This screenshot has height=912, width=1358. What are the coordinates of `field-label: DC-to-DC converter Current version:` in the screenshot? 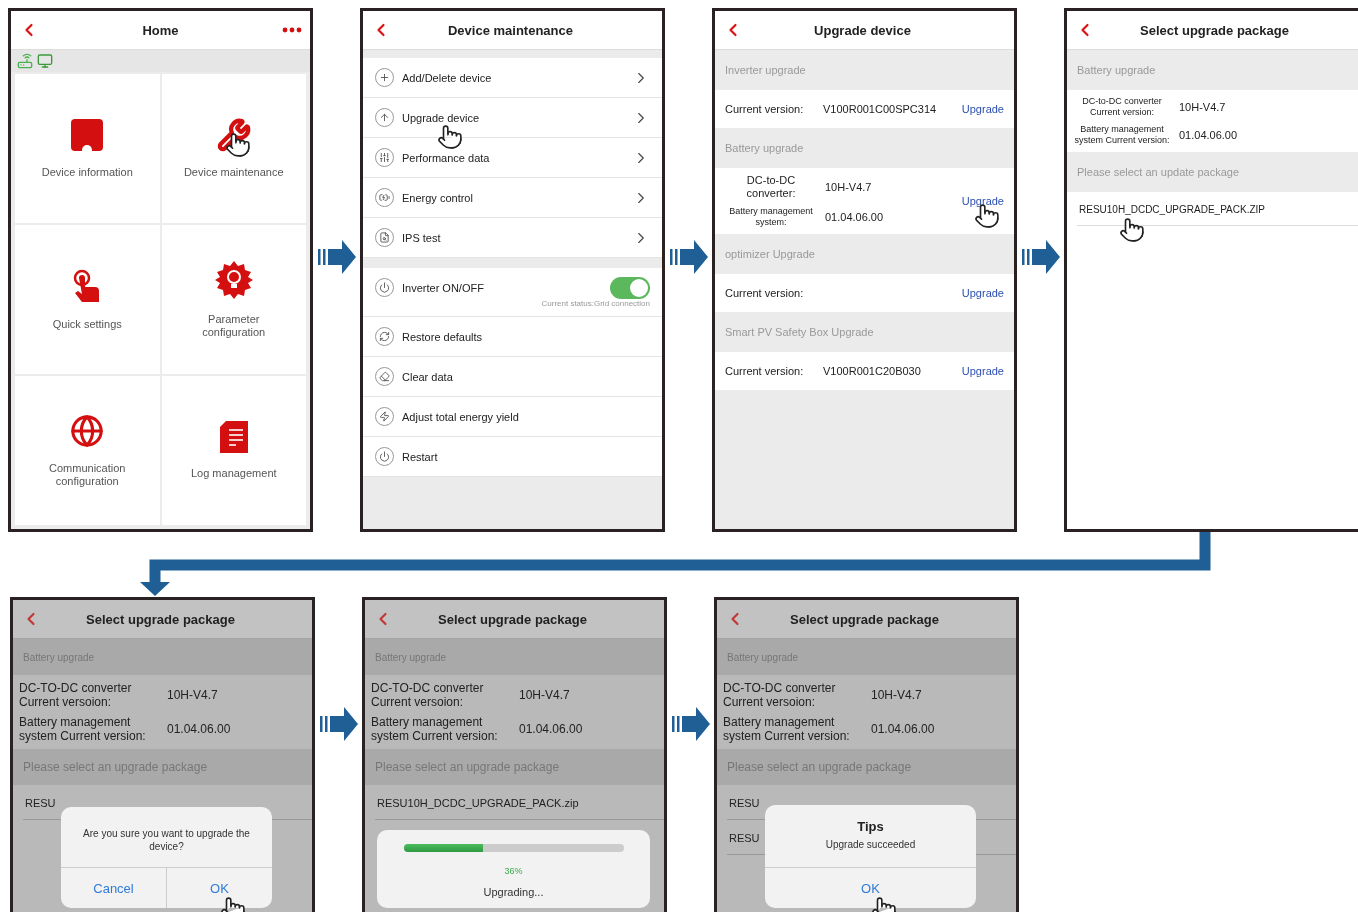 It's located at (1122, 107).